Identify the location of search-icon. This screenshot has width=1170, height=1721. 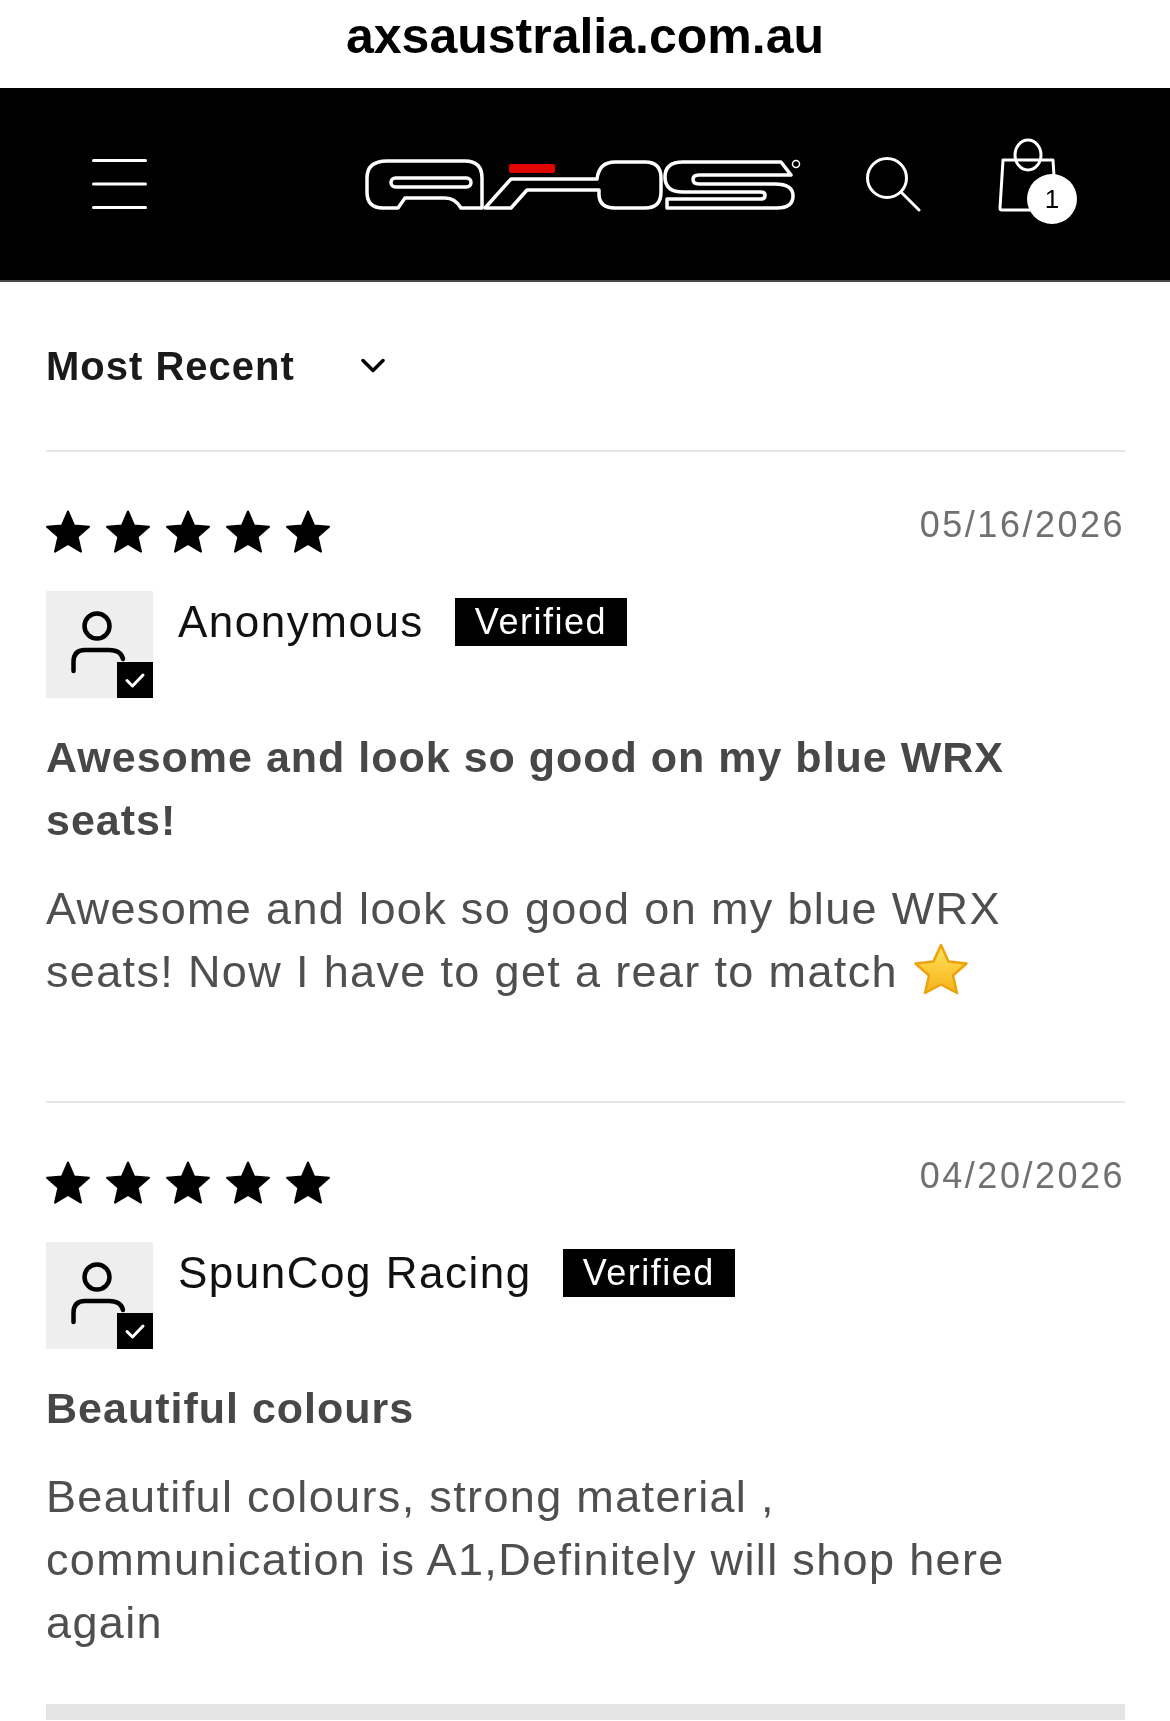
(893, 184).